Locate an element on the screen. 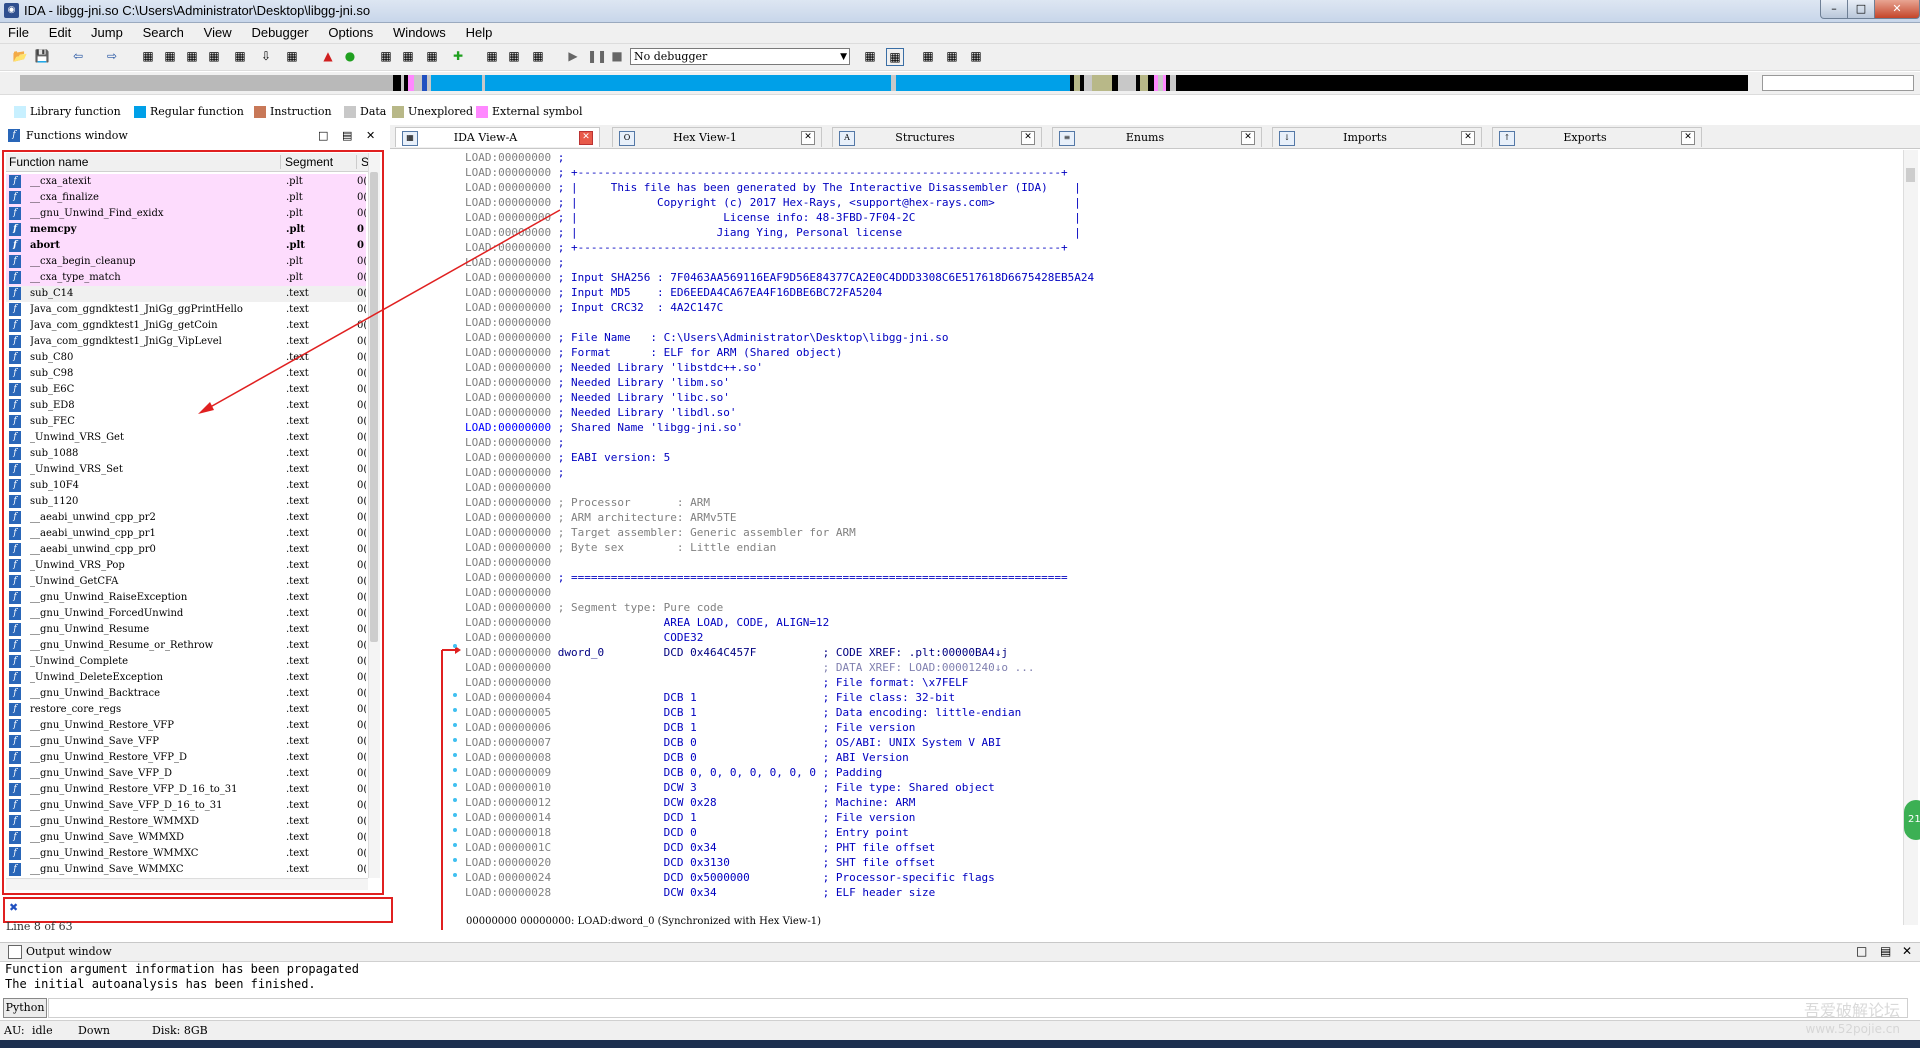  annotation-arrow-head is located at coordinates (206, 408).